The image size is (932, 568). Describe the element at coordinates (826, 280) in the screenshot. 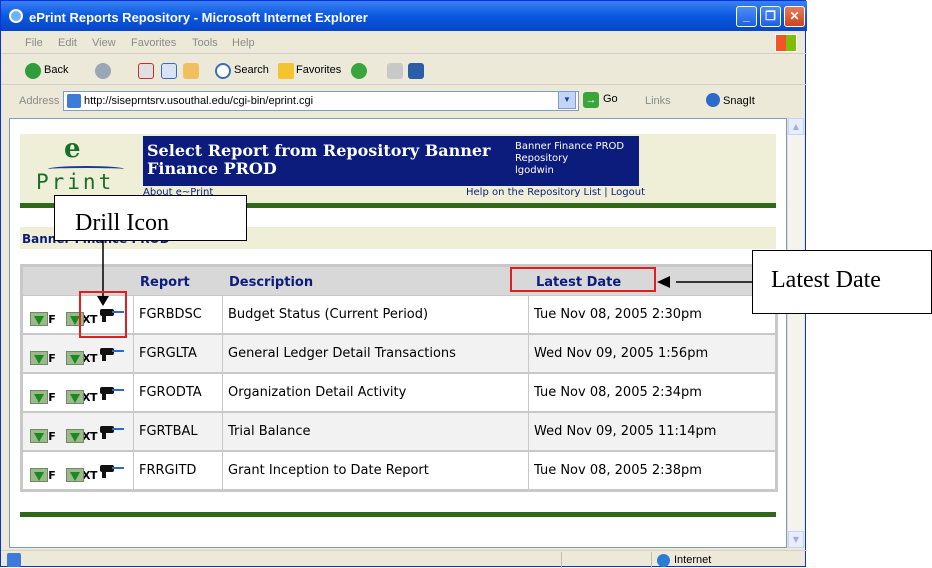

I see `latest-date-callout-text: Latest Date` at that location.